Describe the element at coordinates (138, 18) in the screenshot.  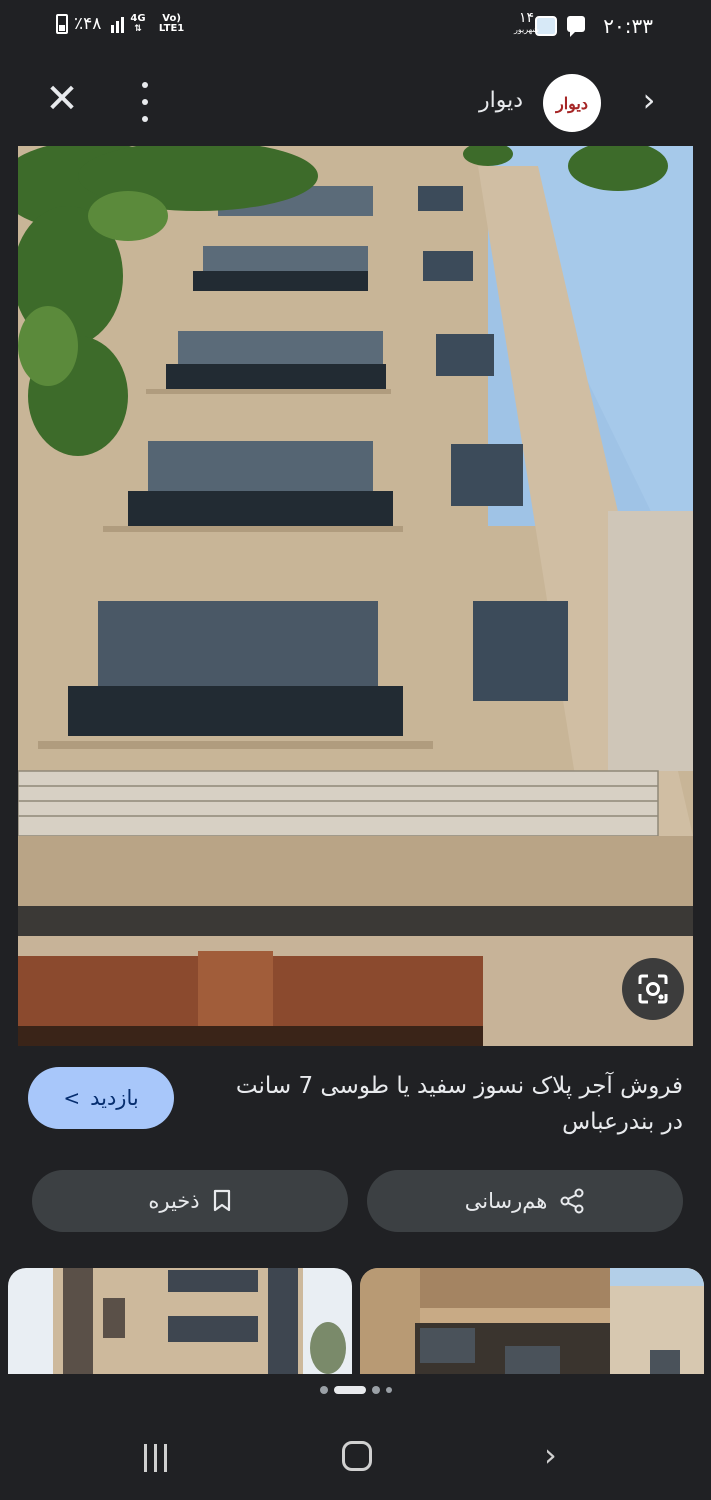
I see `network-type: 4G` at that location.